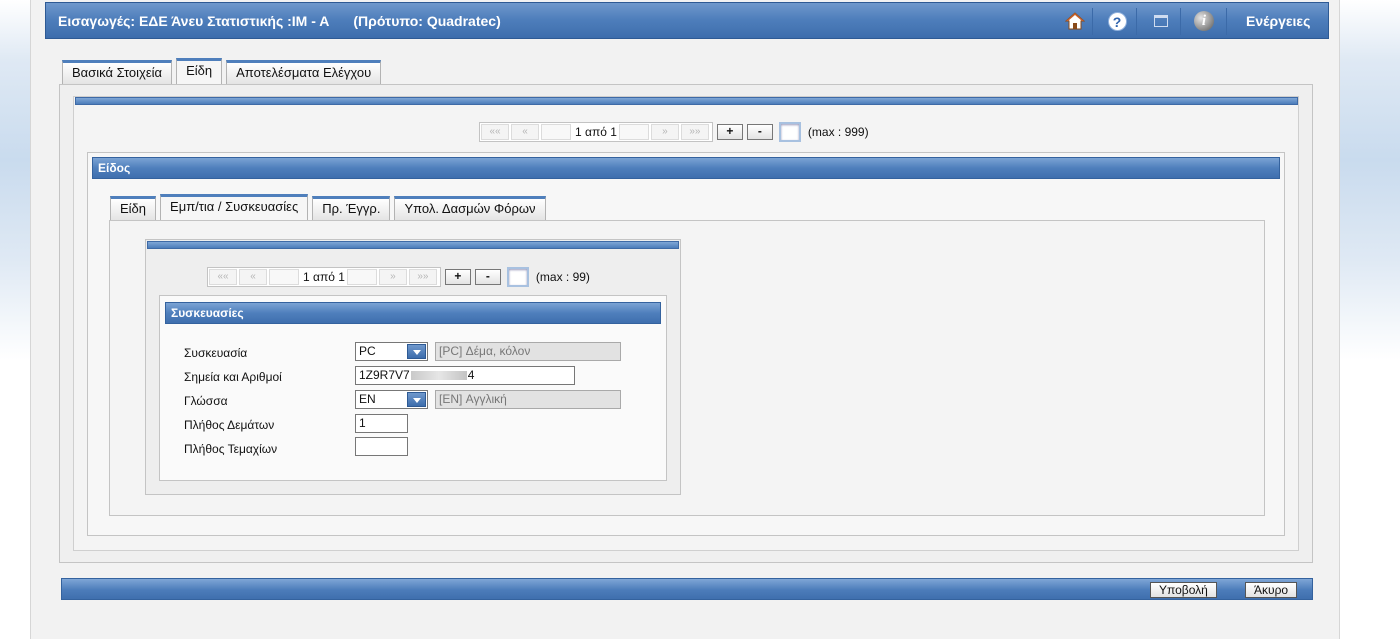 Image resolution: width=1400 pixels, height=639 pixels. I want to click on window-icon, so click(1161, 21).